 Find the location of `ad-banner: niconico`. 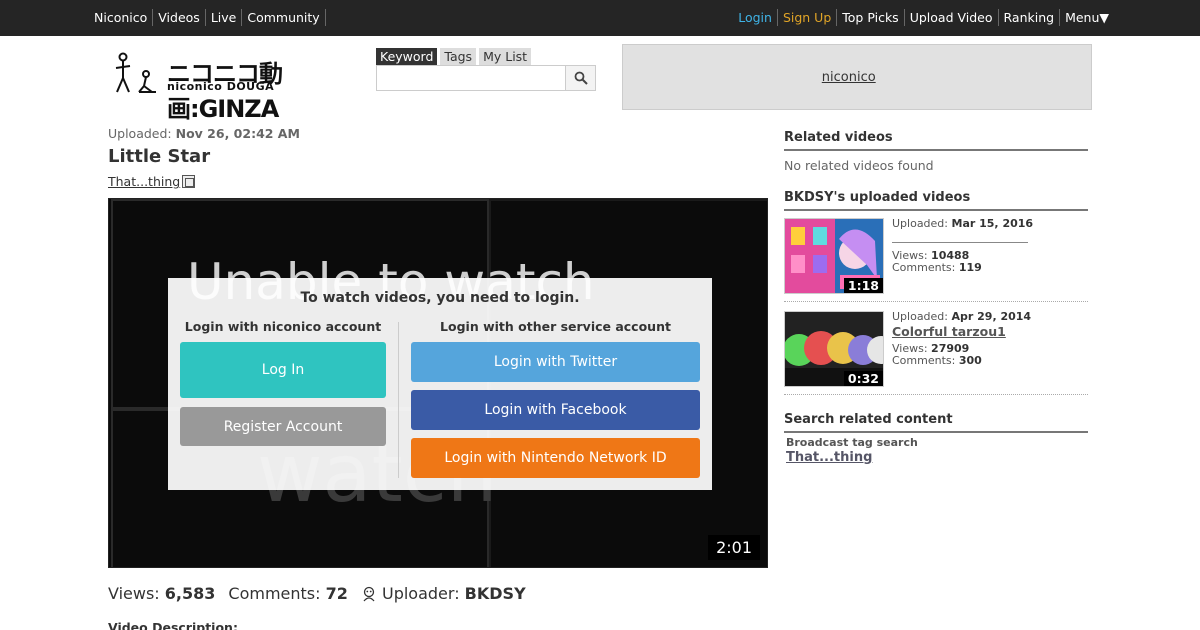

ad-banner: niconico is located at coordinates (857, 77).